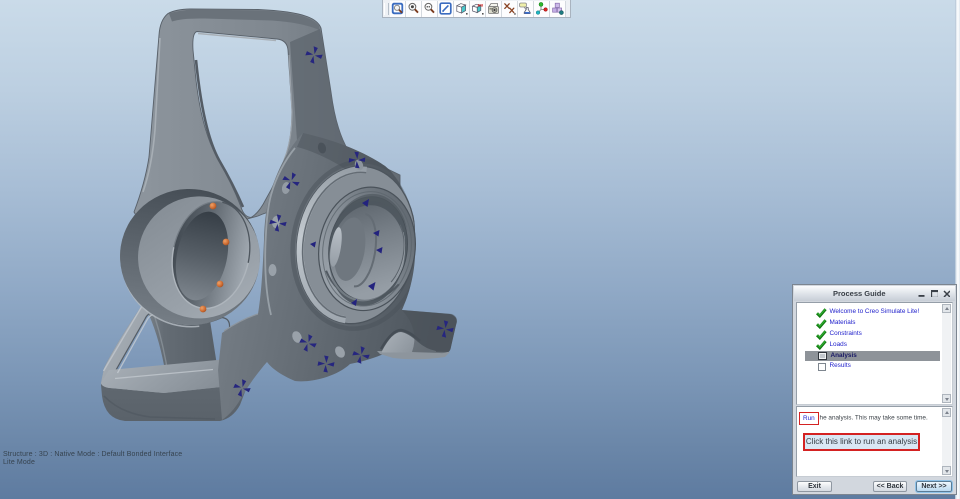  What do you see at coordinates (480, 5) in the screenshot?
I see `svg-text: AB` at bounding box center [480, 5].